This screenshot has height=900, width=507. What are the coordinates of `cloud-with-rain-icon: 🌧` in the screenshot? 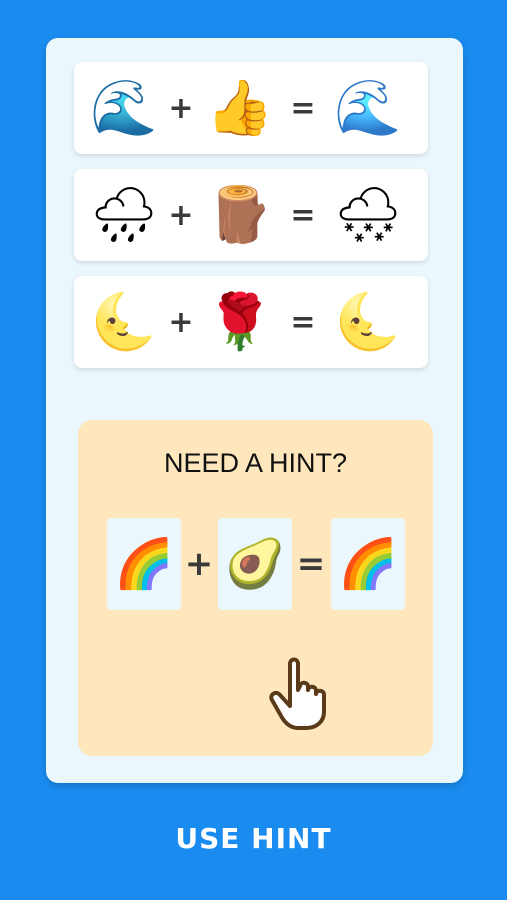 It's located at (124, 214).